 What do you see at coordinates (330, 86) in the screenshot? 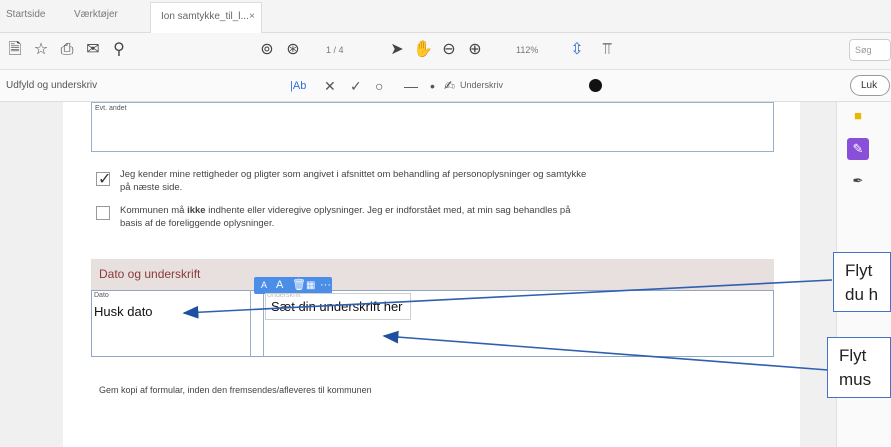
I see `cross-mark-icon: ✕` at bounding box center [330, 86].